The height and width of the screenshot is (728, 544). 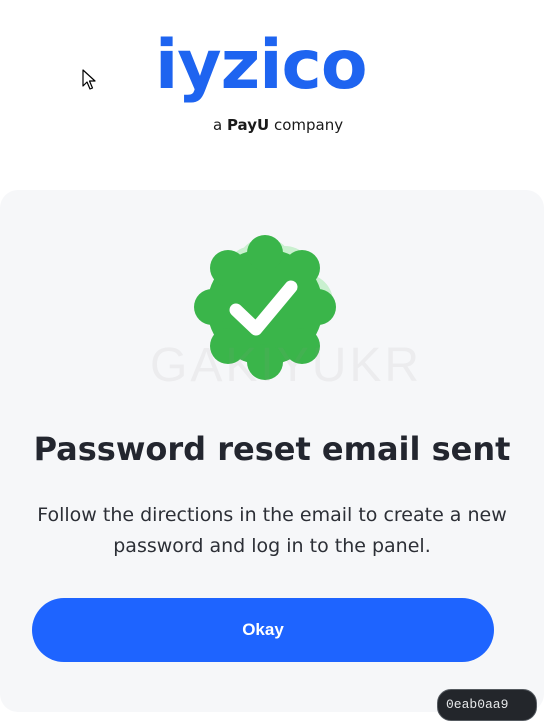 What do you see at coordinates (306, 125) in the screenshot?
I see `tagline-suffix: company` at bounding box center [306, 125].